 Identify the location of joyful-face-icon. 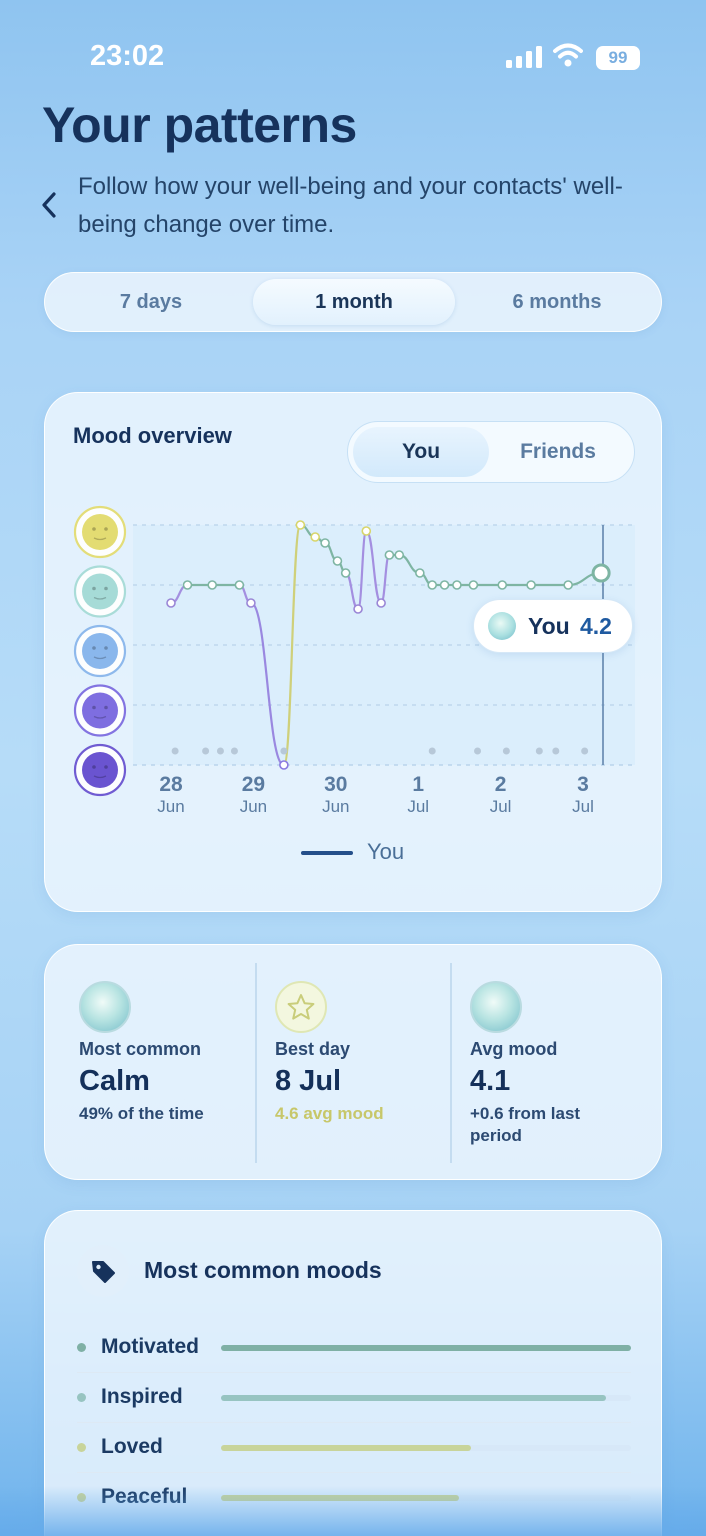
(100, 532).